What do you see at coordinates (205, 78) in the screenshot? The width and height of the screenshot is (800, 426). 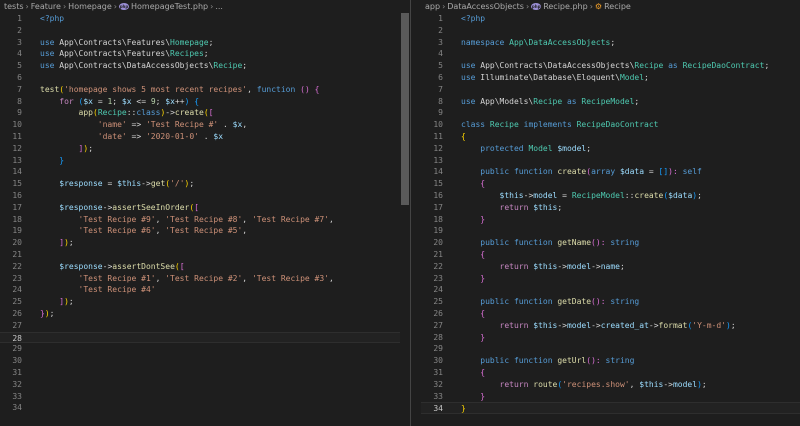 I see `code-line: 6` at bounding box center [205, 78].